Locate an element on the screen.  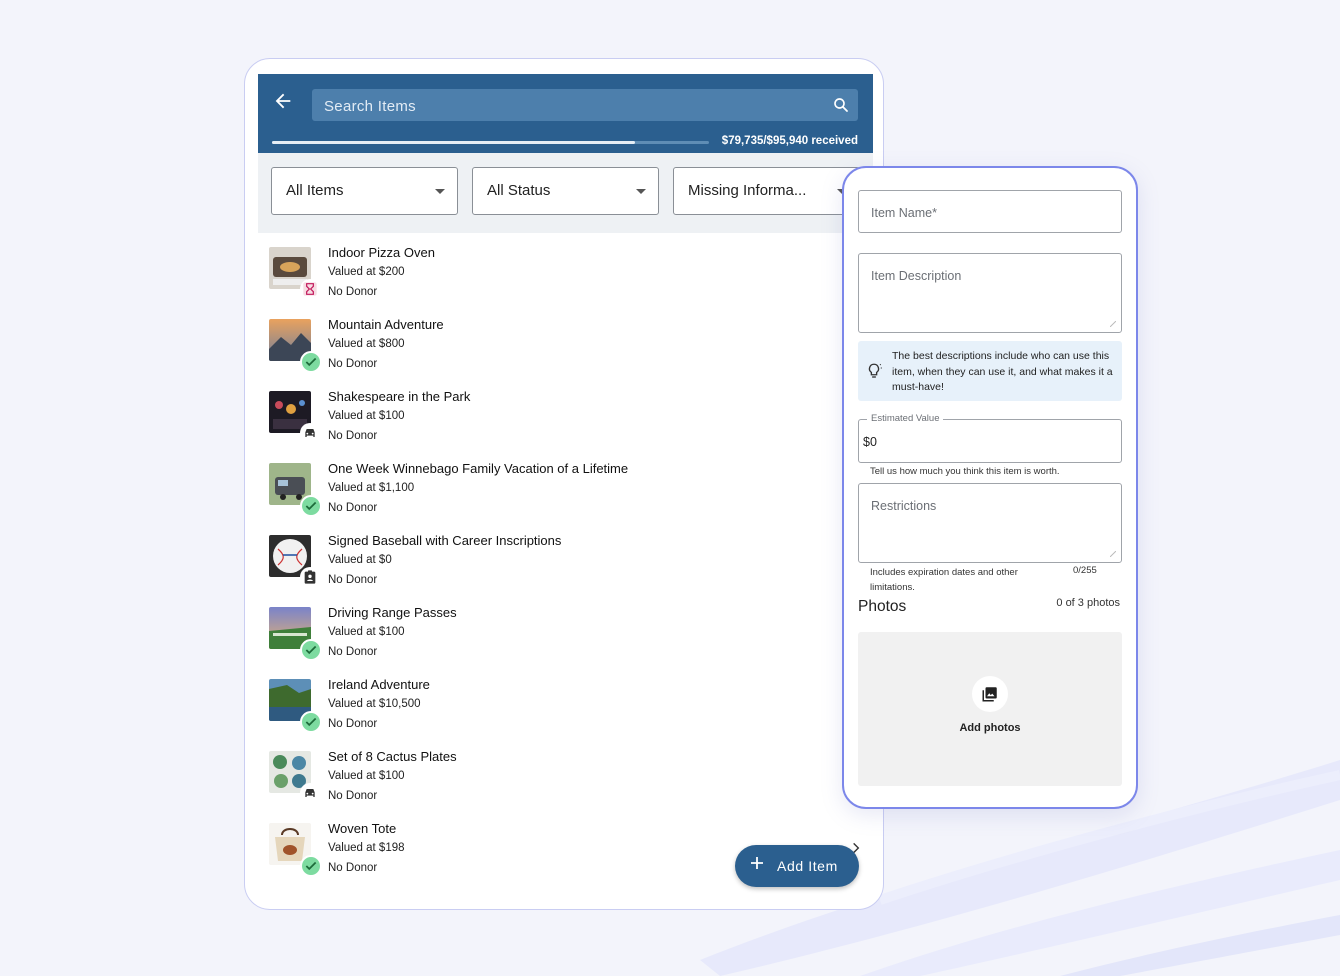
add-photos-dropzone: Add photos is located at coordinates (990, 709).